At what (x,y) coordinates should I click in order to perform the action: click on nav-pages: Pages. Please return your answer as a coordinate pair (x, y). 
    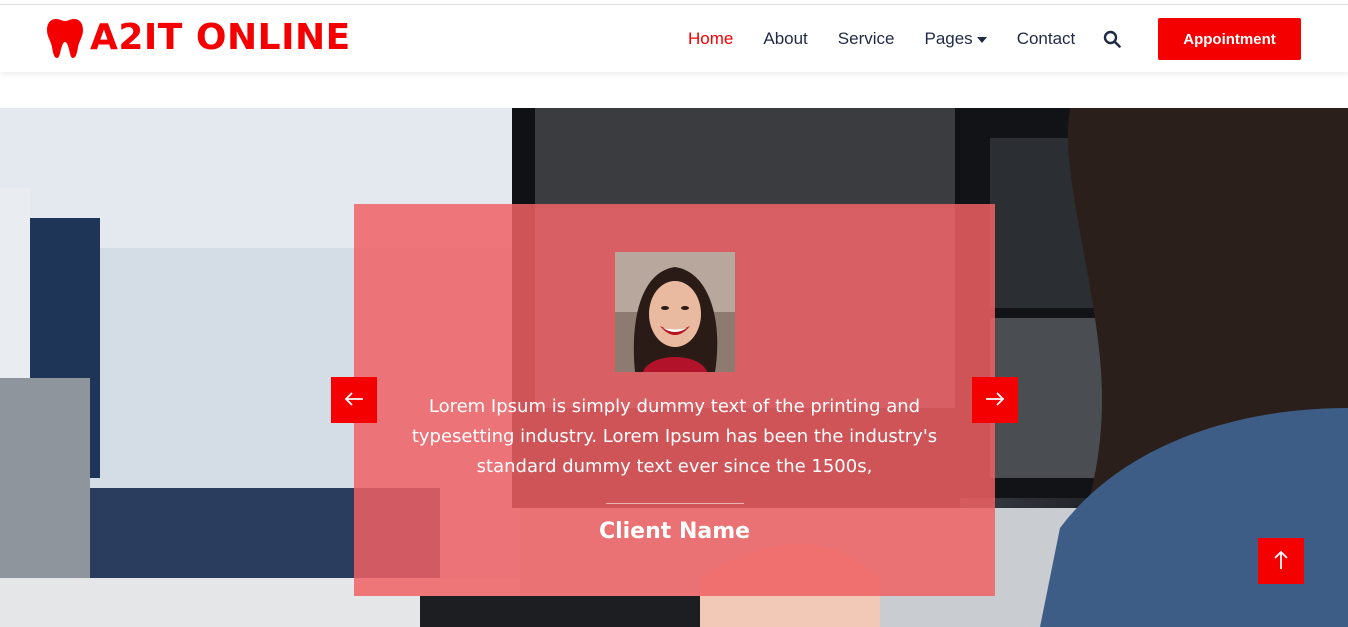
    Looking at the image, I should click on (955, 38).